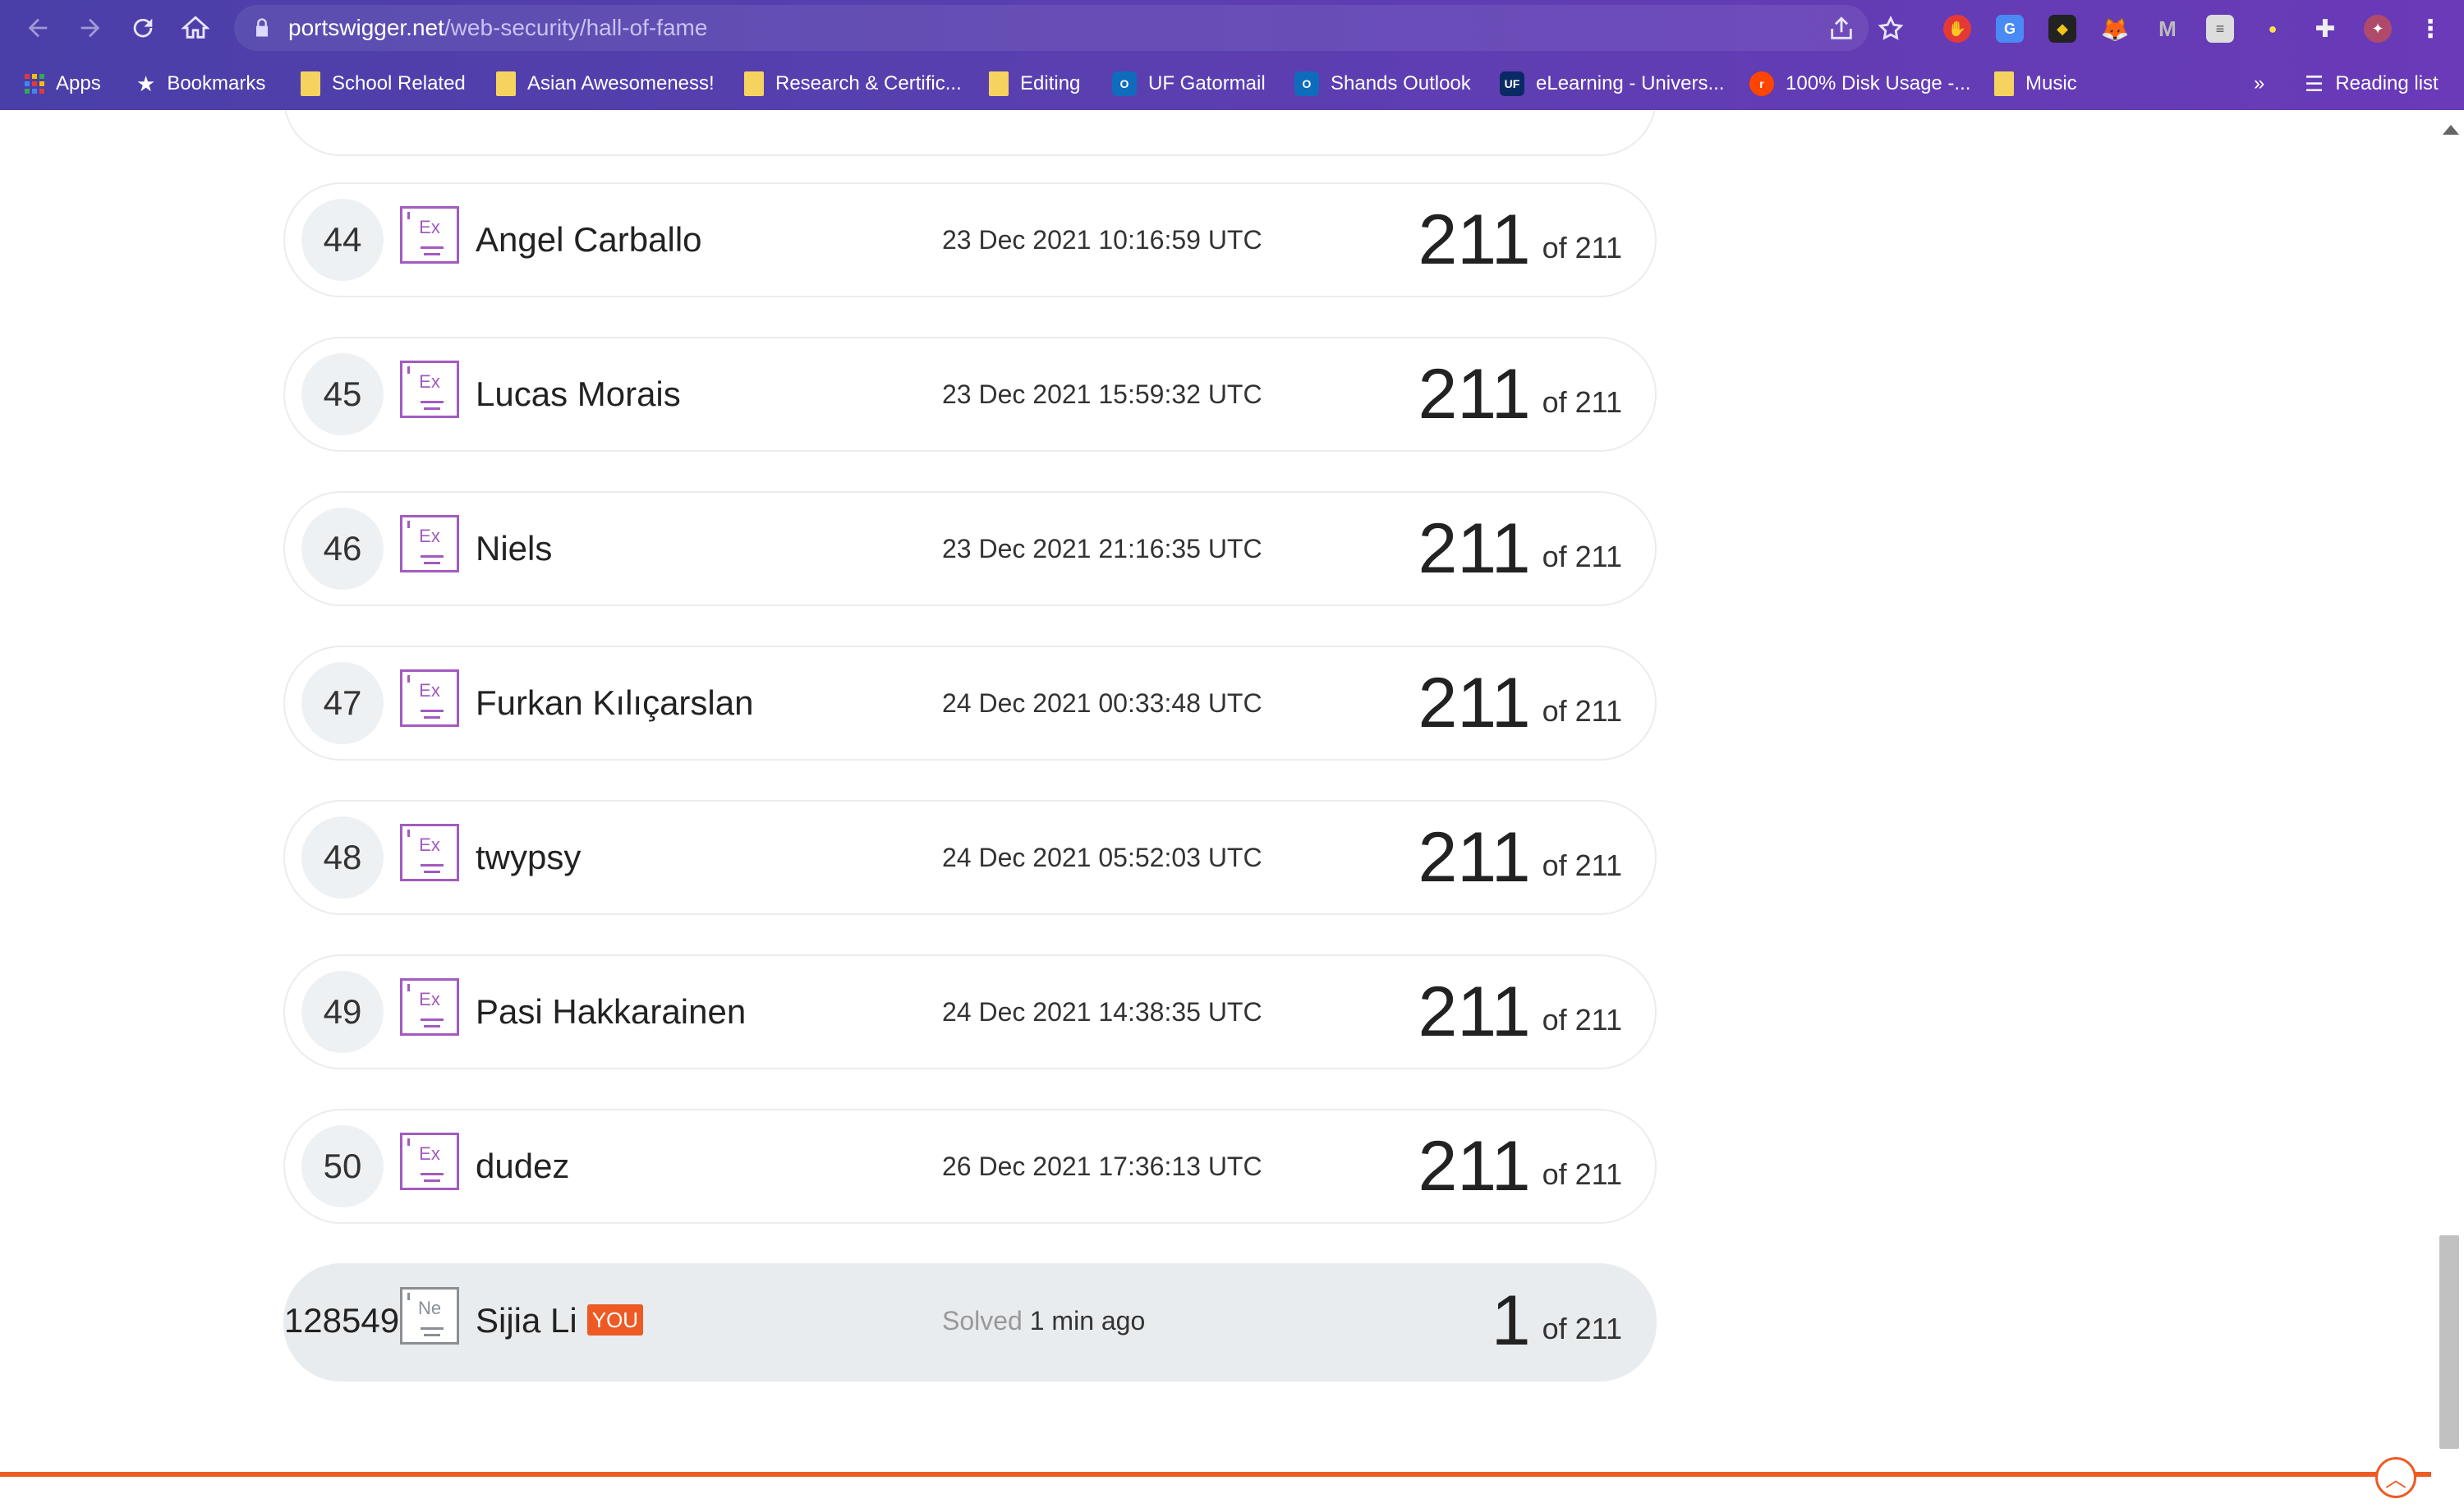 This screenshot has width=2464, height=1508. Describe the element at coordinates (383, 83) in the screenshot. I see `bookmark-school-related: School Related` at that location.